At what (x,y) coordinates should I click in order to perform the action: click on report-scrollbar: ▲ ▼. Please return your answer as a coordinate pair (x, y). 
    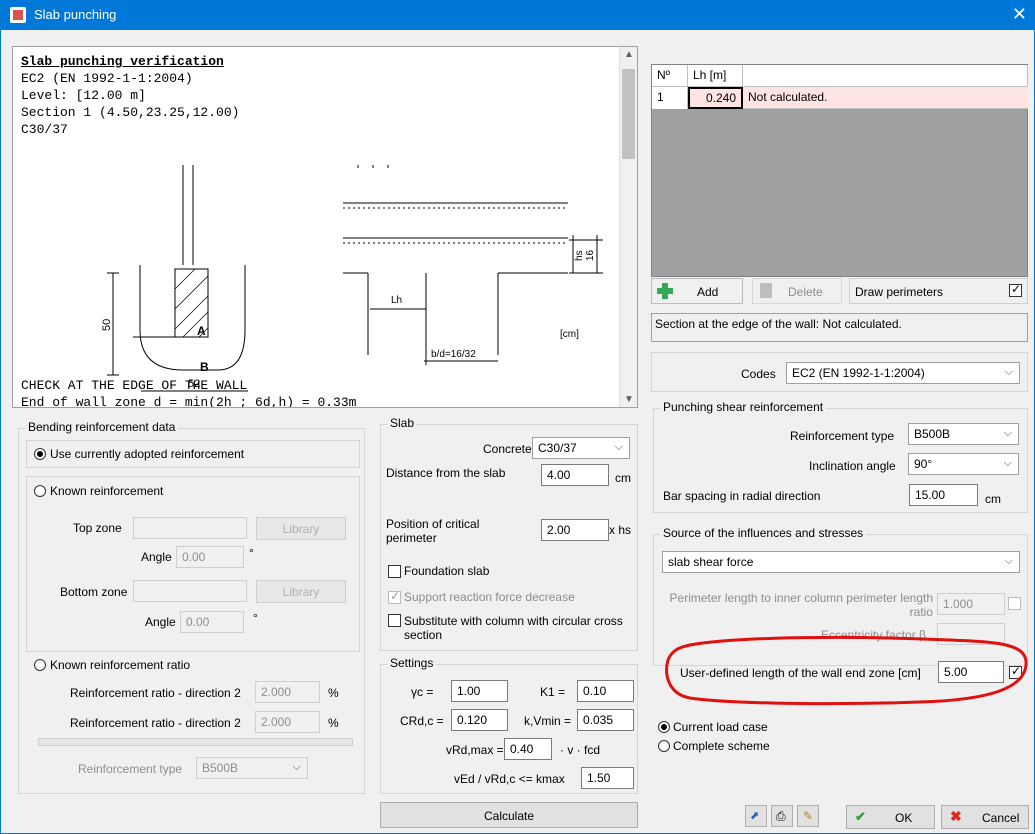
    Looking at the image, I should click on (628, 227).